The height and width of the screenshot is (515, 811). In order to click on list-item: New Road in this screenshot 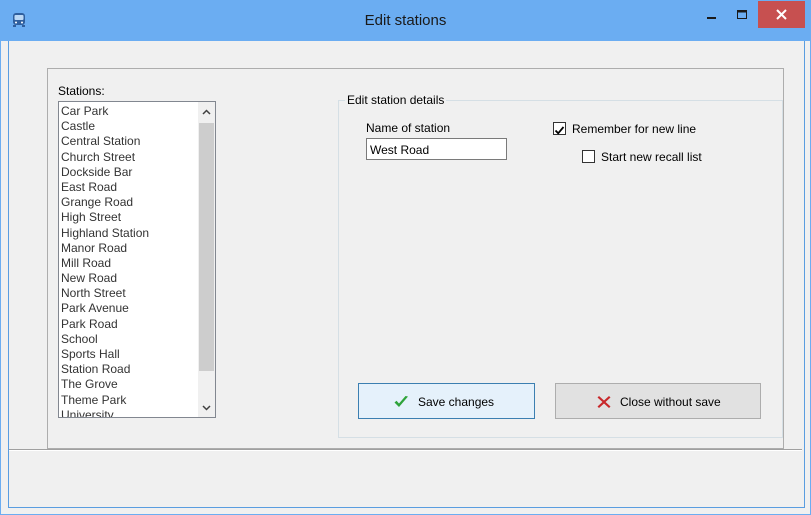, I will do `click(128, 278)`.